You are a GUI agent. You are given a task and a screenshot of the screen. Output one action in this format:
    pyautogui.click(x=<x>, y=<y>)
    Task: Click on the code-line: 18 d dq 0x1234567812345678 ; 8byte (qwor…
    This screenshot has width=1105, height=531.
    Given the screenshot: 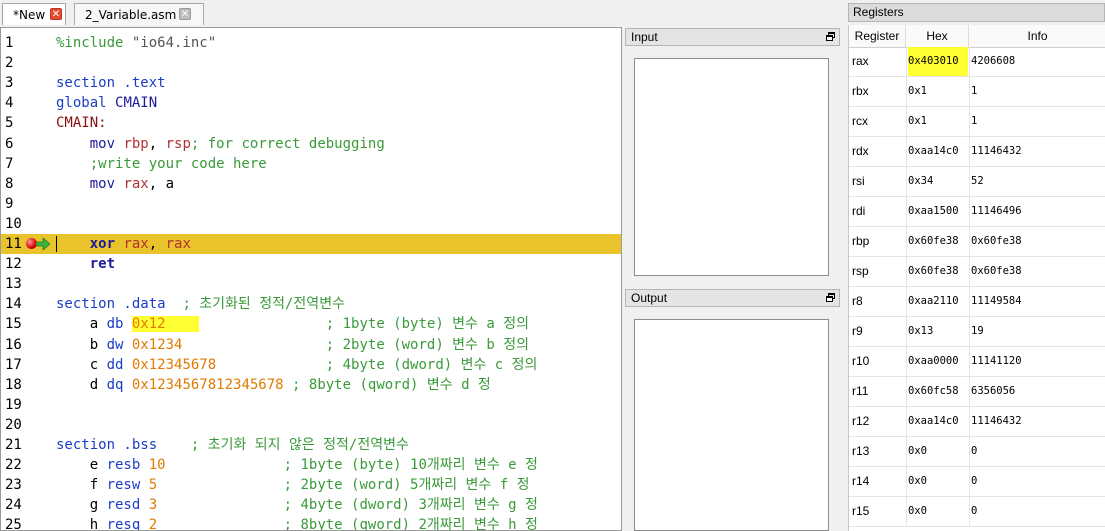 What is the action you would take?
    pyautogui.click(x=311, y=385)
    